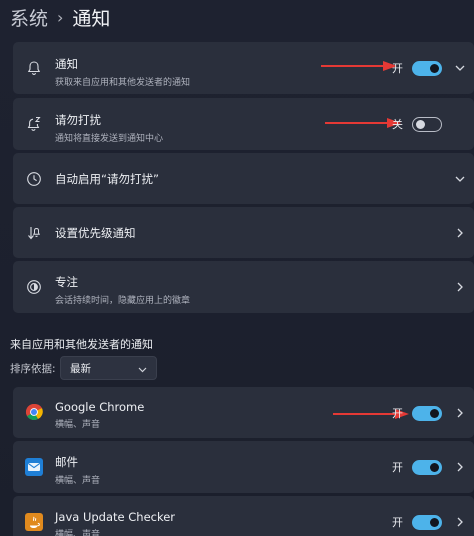 This screenshot has width=474, height=536. What do you see at coordinates (66, 282) in the screenshot?
I see `setting-title: 专注` at bounding box center [66, 282].